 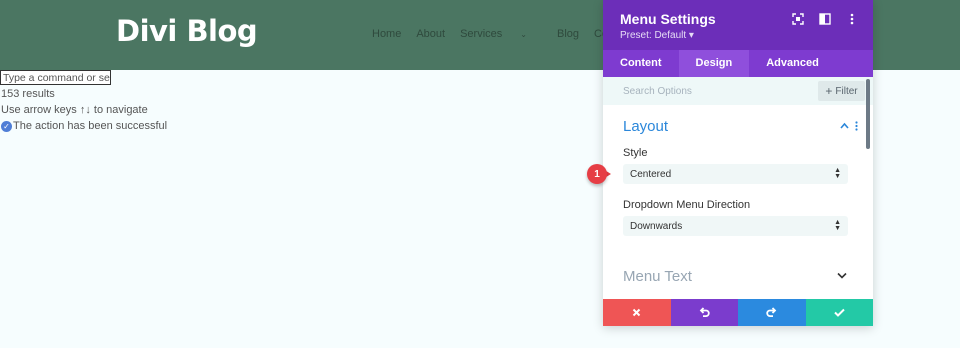 I want to click on chevron-down-icon, so click(x=842, y=276).